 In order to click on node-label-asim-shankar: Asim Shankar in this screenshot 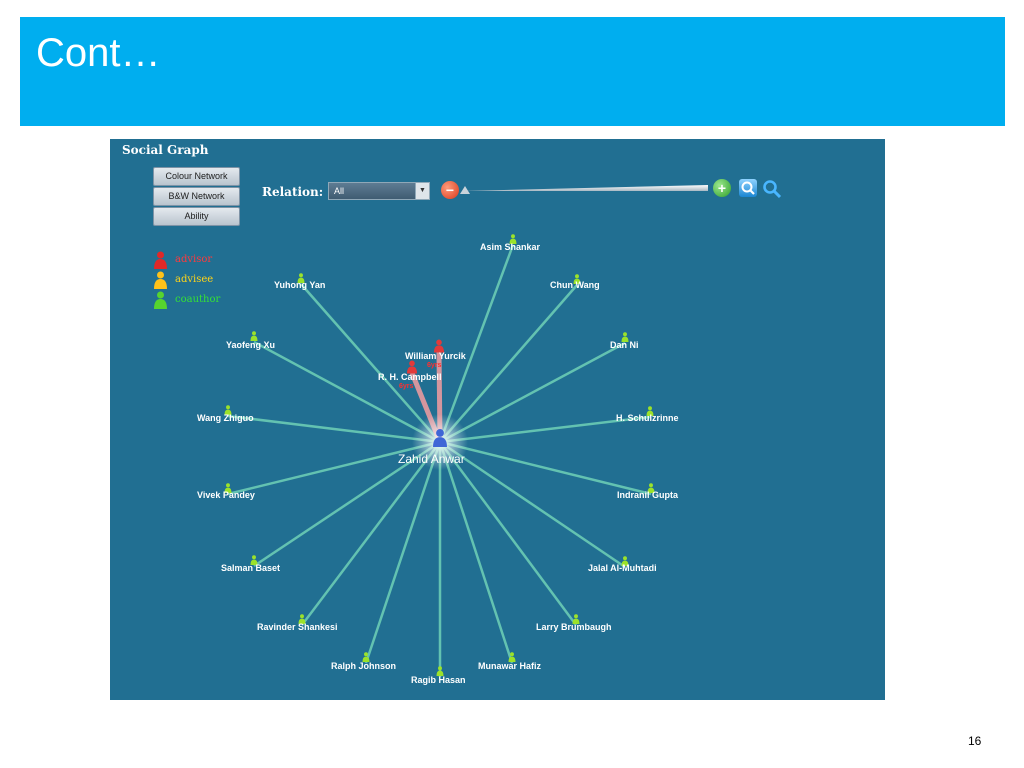, I will do `click(510, 247)`.